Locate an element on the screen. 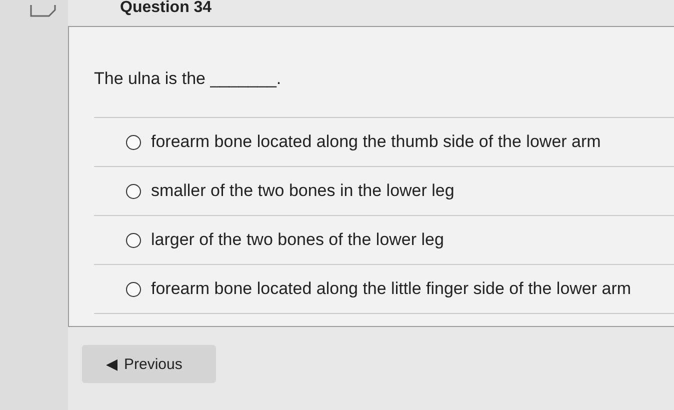 This screenshot has width=674, height=410. option-label: larger of the two bones of the lower leg is located at coordinates (297, 240).